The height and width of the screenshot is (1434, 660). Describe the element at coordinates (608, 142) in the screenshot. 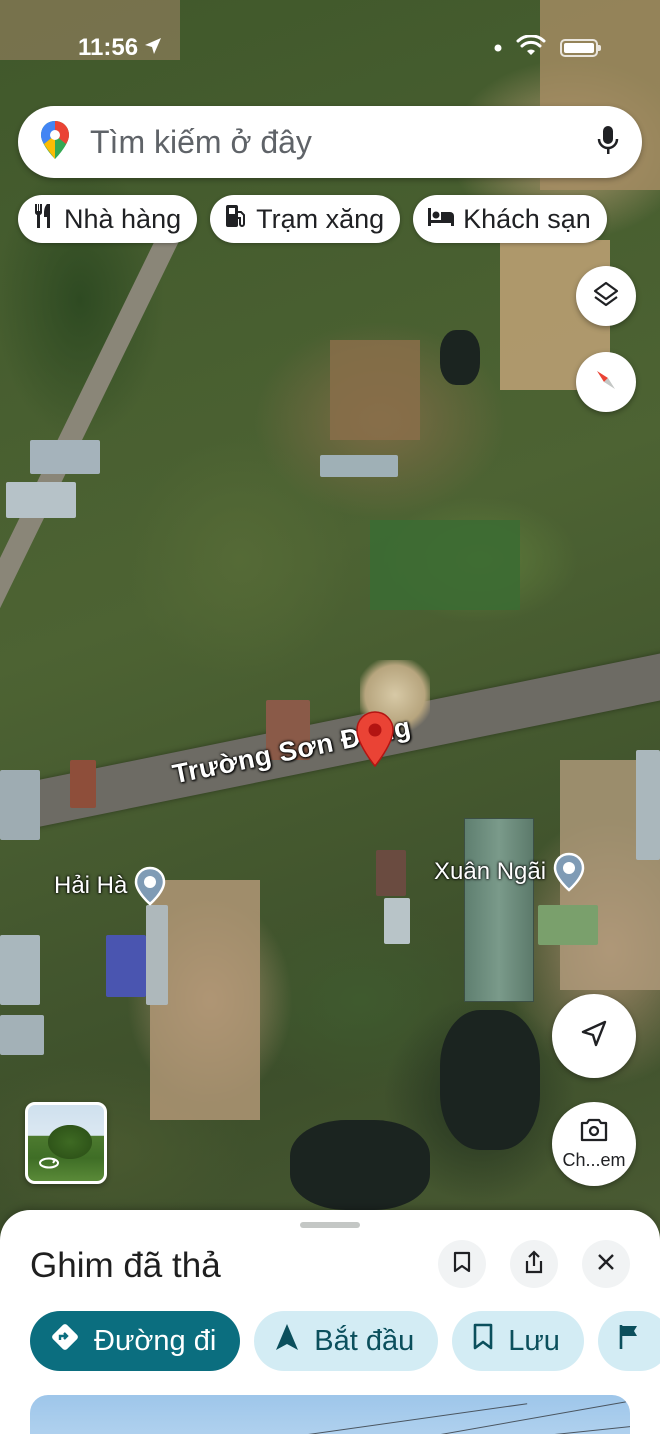

I see `microphone-icon` at that location.